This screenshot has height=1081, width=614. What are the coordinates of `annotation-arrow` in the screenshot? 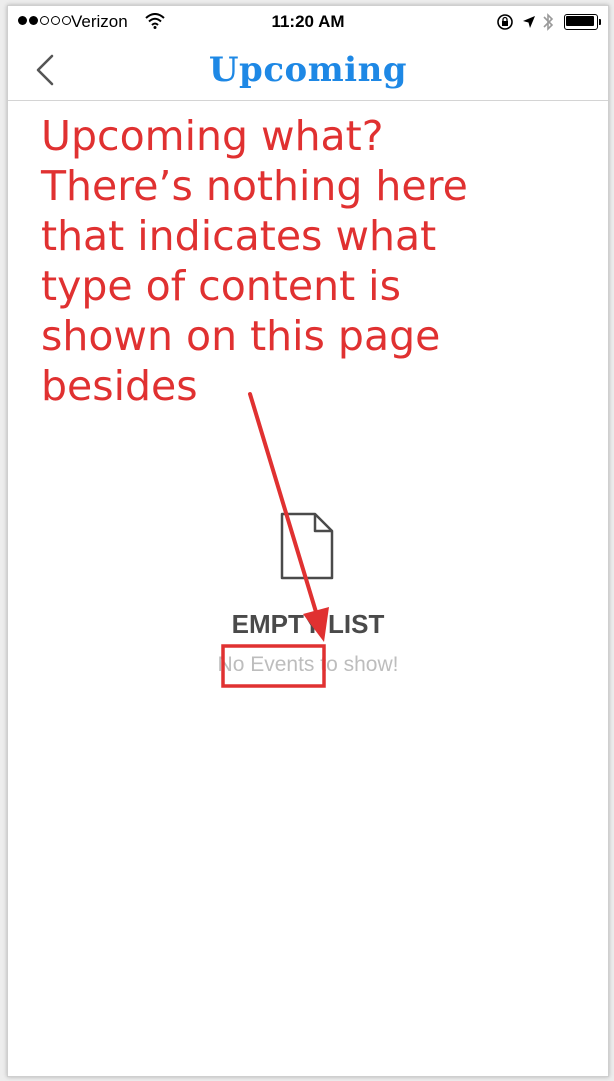 It's located at (275, 540).